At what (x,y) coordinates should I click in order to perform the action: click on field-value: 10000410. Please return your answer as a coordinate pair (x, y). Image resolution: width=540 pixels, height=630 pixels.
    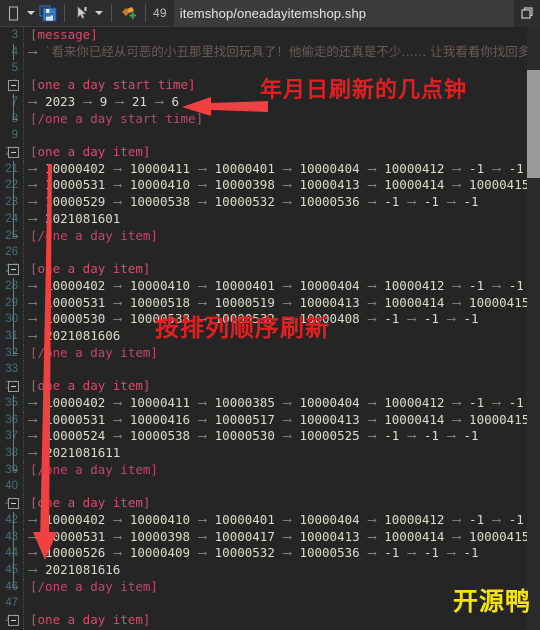
    Looking at the image, I should click on (163, 285).